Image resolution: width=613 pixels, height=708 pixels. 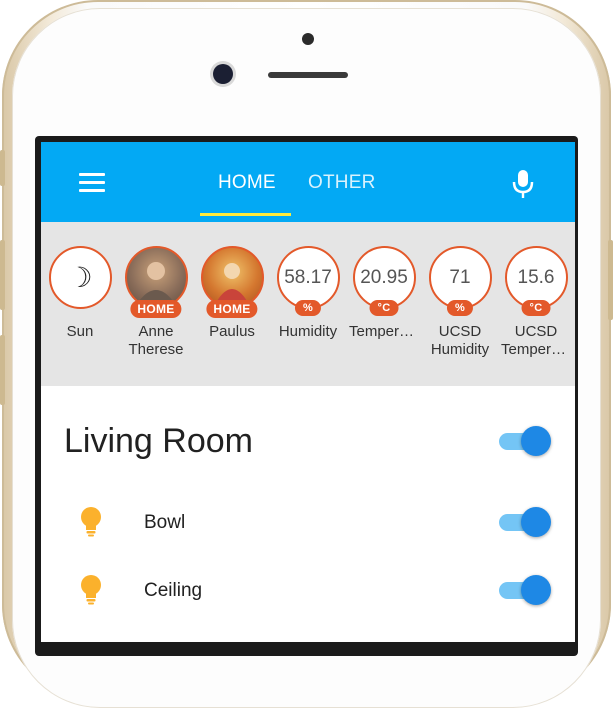 What do you see at coordinates (610, 280) in the screenshot?
I see `phone-power-button` at bounding box center [610, 280].